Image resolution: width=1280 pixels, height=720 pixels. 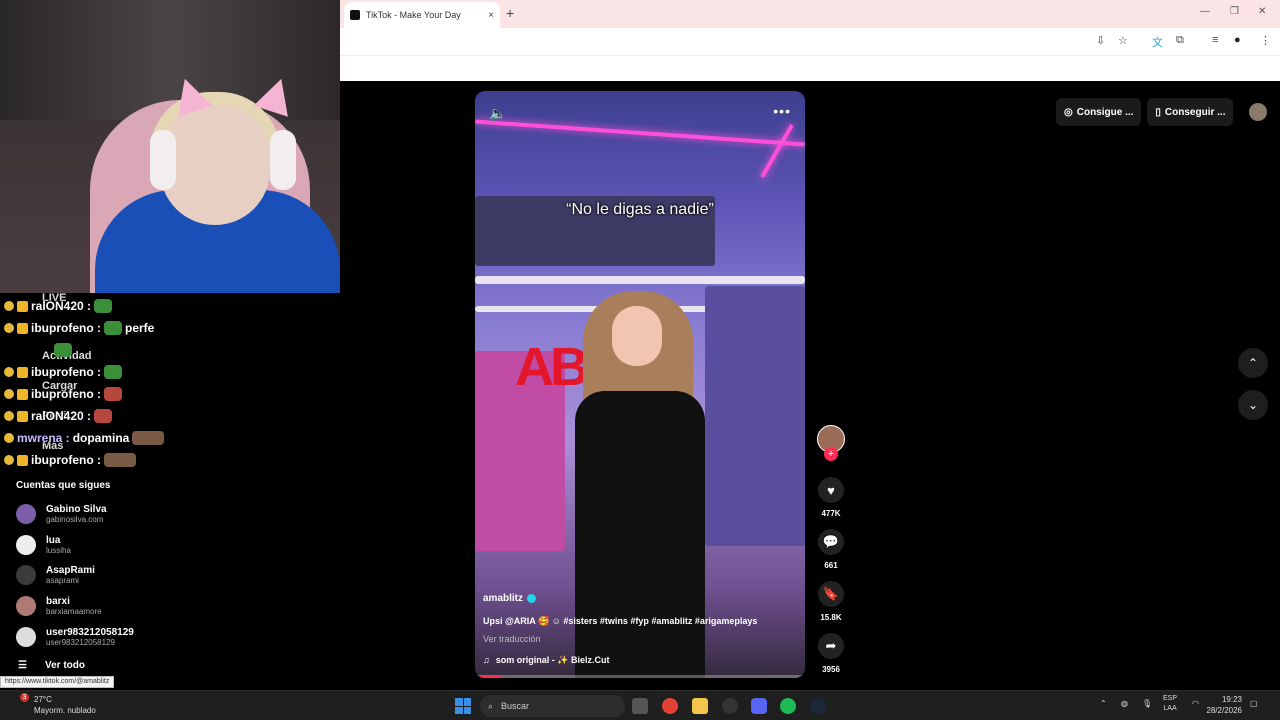 I want to click on notification-icon: ▢, so click(x=1254, y=703).